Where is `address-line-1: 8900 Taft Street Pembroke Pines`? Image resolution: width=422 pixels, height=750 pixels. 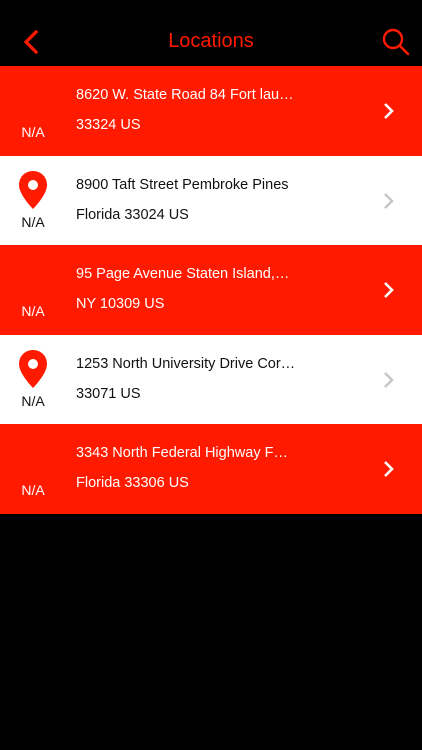 address-line-1: 8900 Taft Street Pembroke Pines is located at coordinates (182, 184).